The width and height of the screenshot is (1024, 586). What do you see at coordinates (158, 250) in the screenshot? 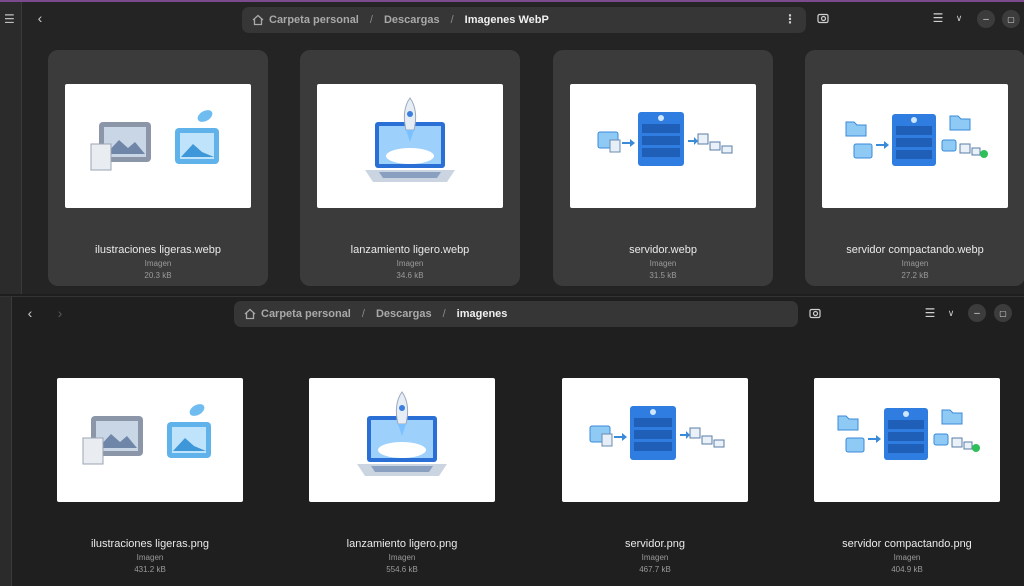
I see `file-name: ilustraciones ligeras.webp` at bounding box center [158, 250].